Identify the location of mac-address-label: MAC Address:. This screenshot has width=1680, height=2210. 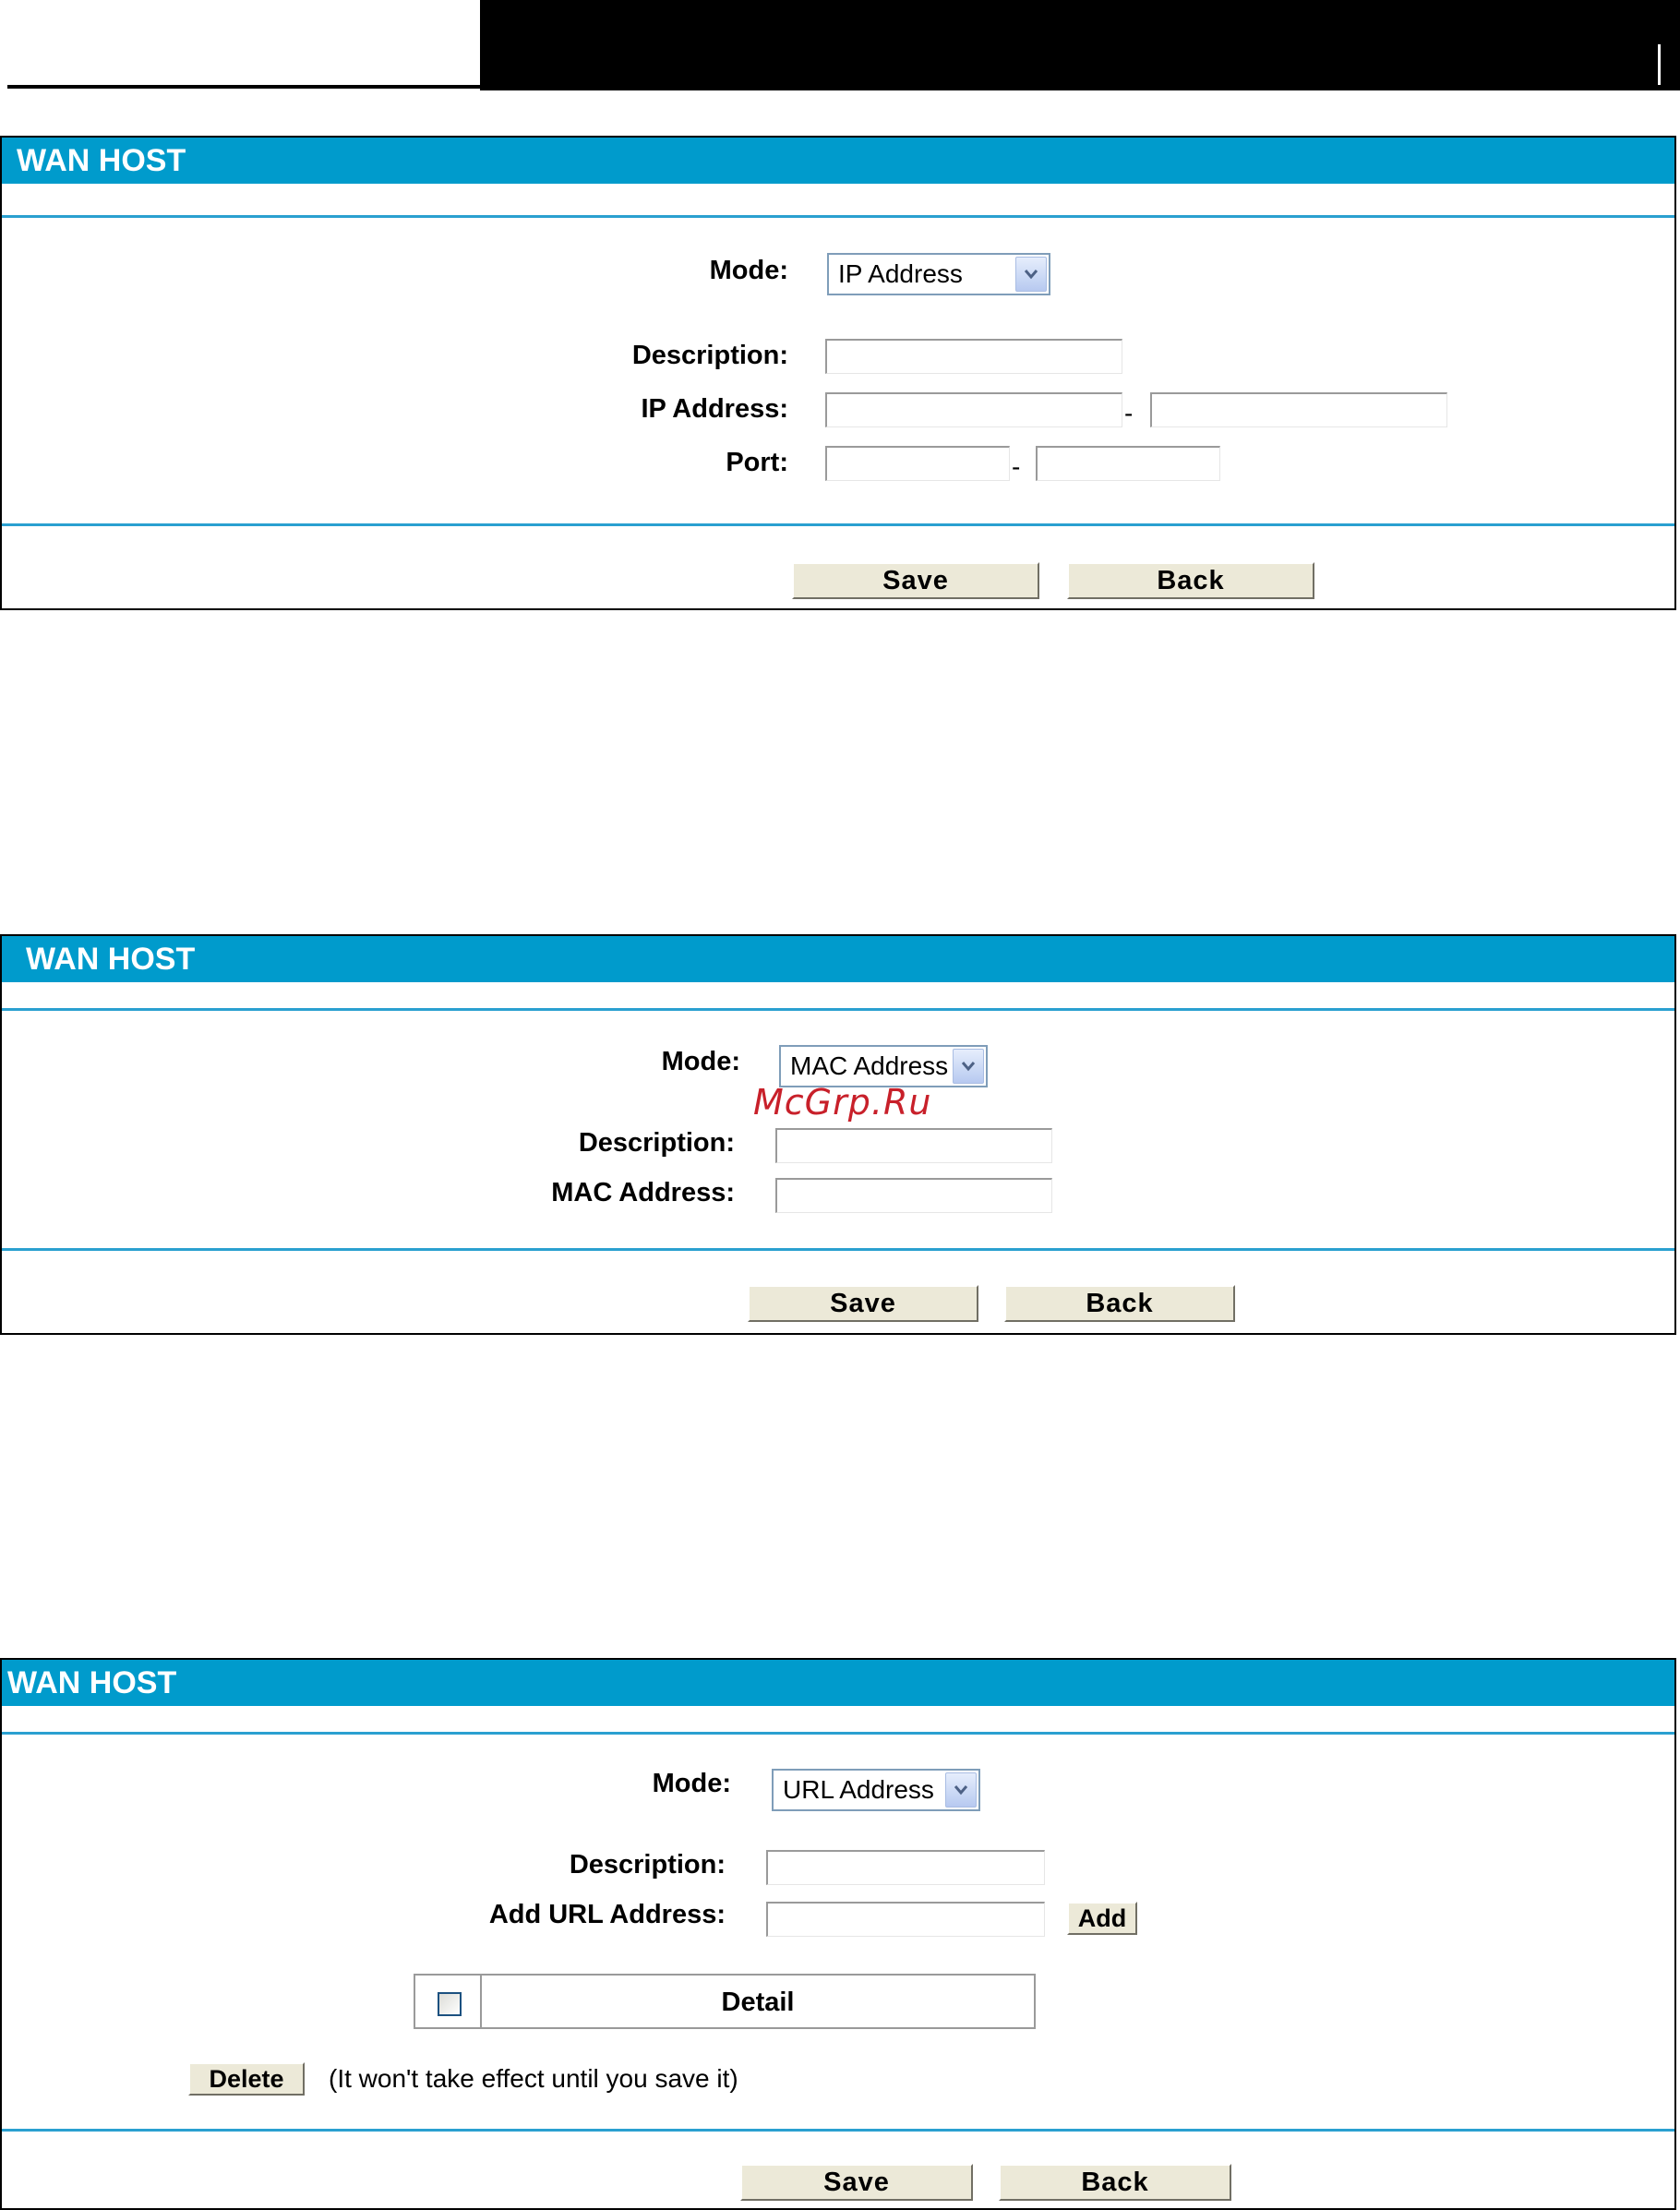
(643, 1192).